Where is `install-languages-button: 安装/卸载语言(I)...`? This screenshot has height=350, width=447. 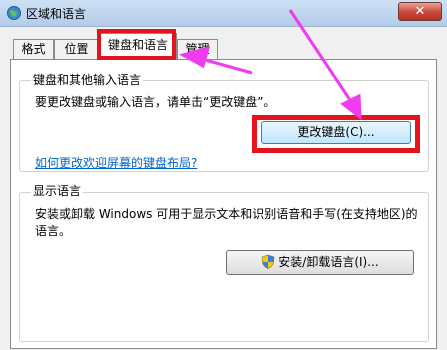 install-languages-button: 安装/卸载语言(I)... is located at coordinates (320, 262).